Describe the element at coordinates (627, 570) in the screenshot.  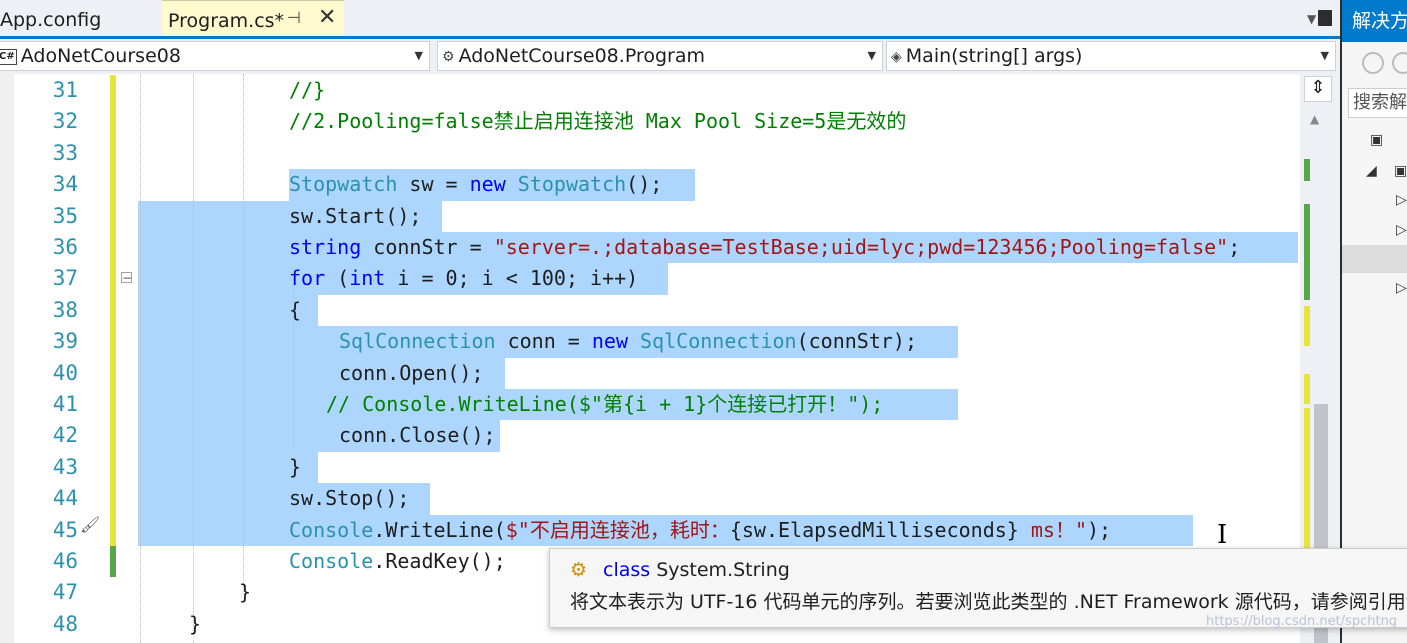
I see `tooltip-keyword: class` at that location.